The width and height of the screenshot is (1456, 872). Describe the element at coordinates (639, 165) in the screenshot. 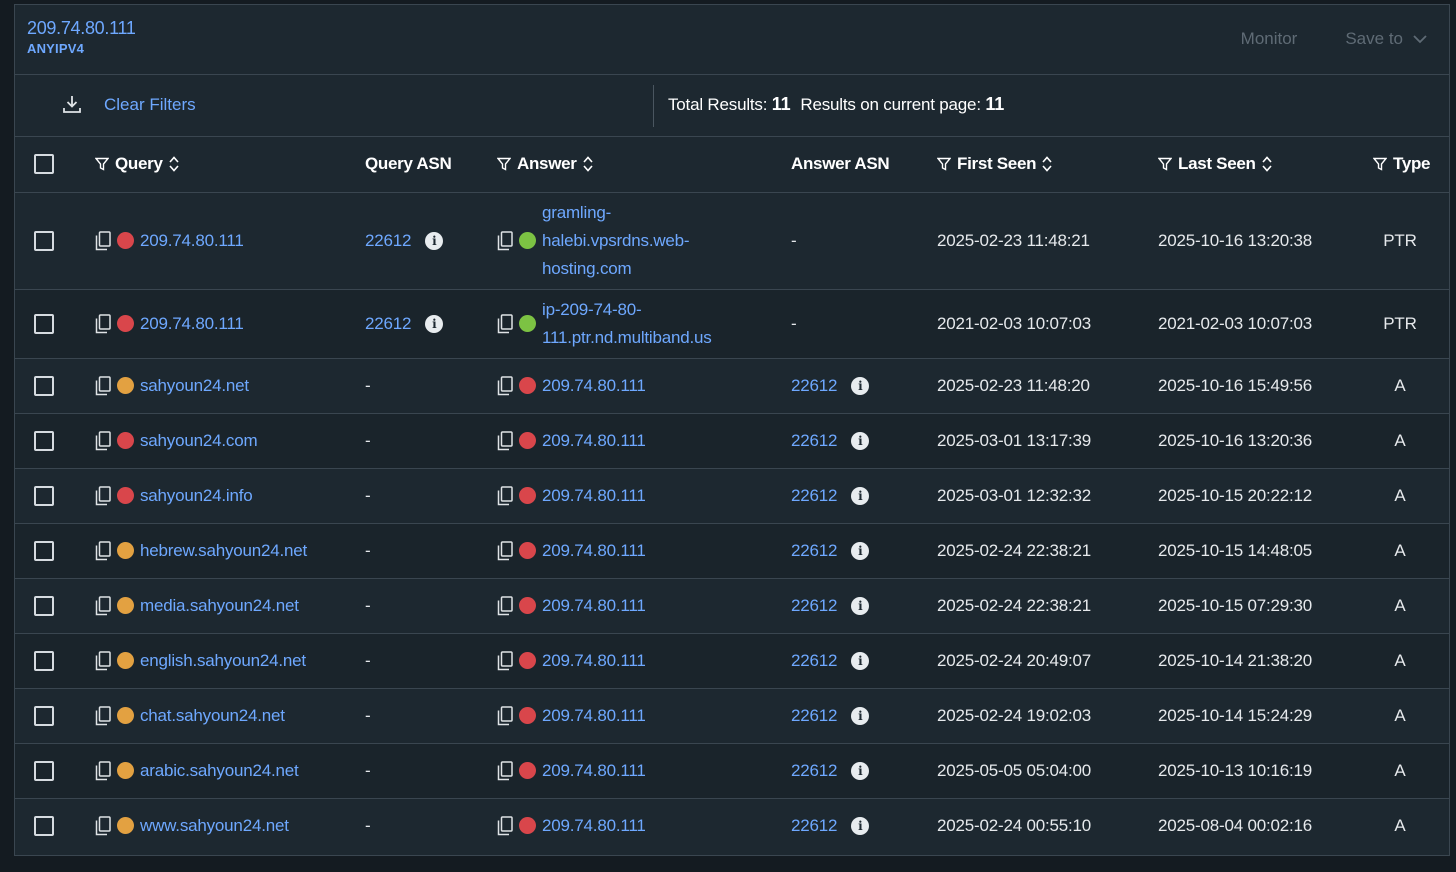

I see `column-answer: Answer` at that location.